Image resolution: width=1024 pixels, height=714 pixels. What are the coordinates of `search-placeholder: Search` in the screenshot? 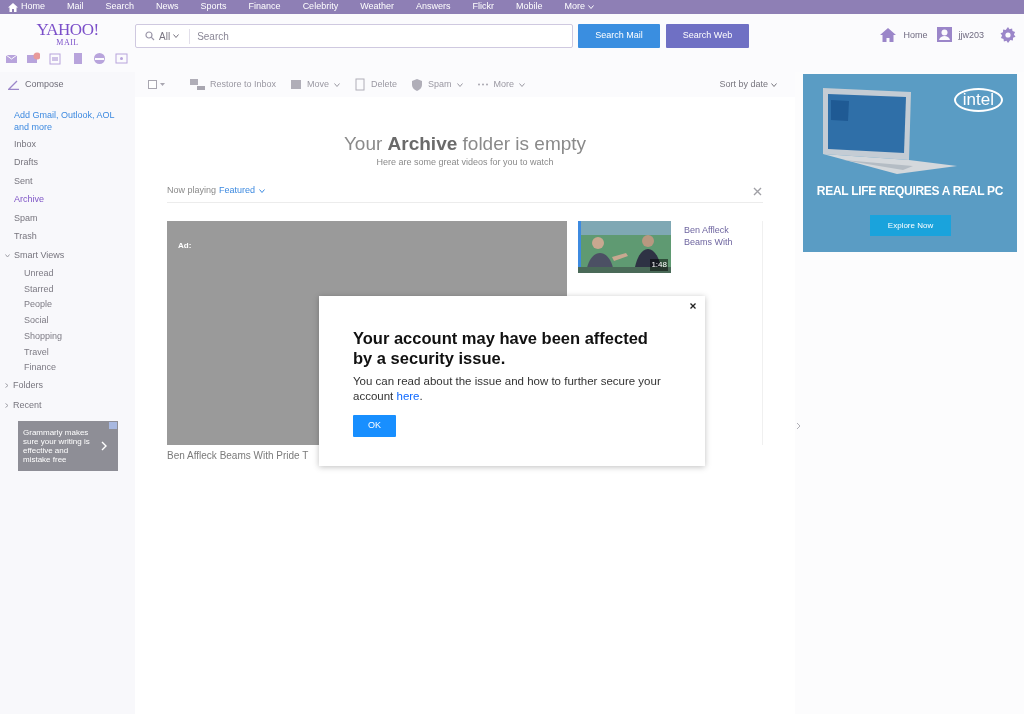 It's located at (213, 36).